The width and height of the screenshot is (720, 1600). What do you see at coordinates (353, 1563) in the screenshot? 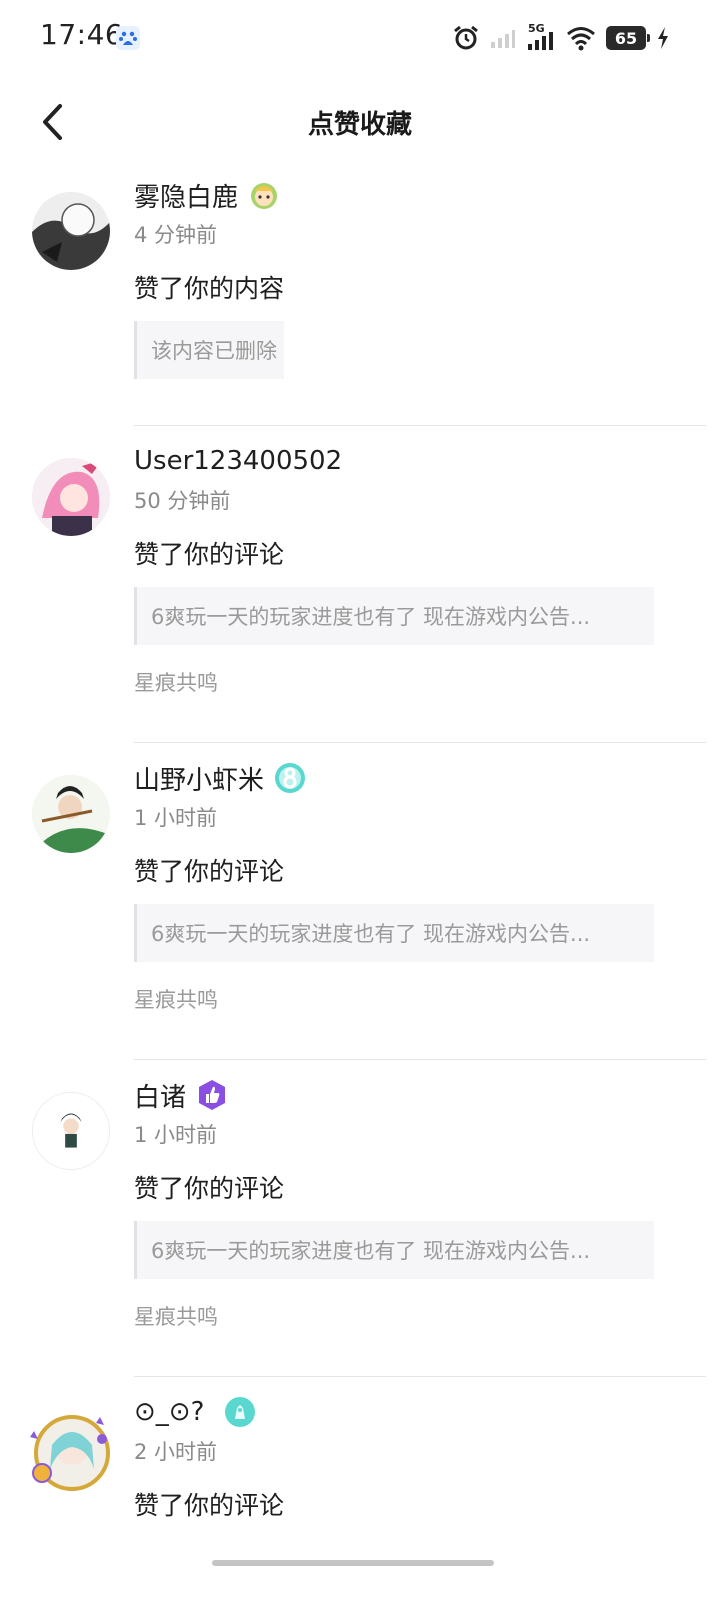
I see `home-indicator` at bounding box center [353, 1563].